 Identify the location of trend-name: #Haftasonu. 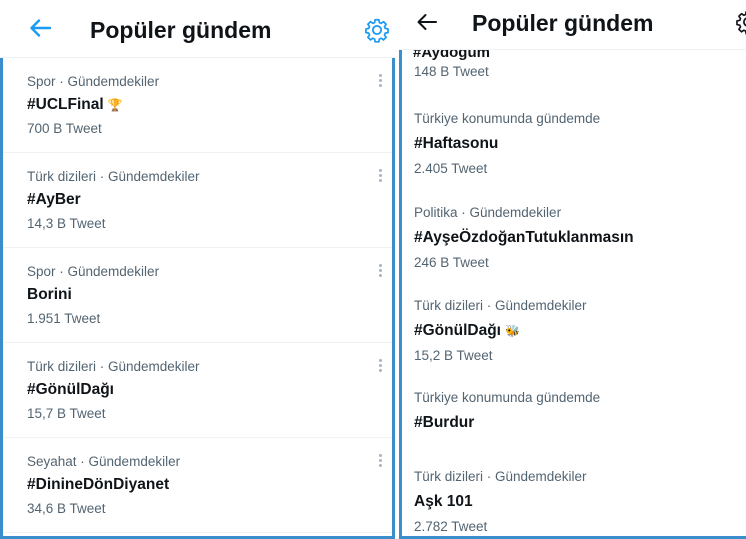
(456, 143).